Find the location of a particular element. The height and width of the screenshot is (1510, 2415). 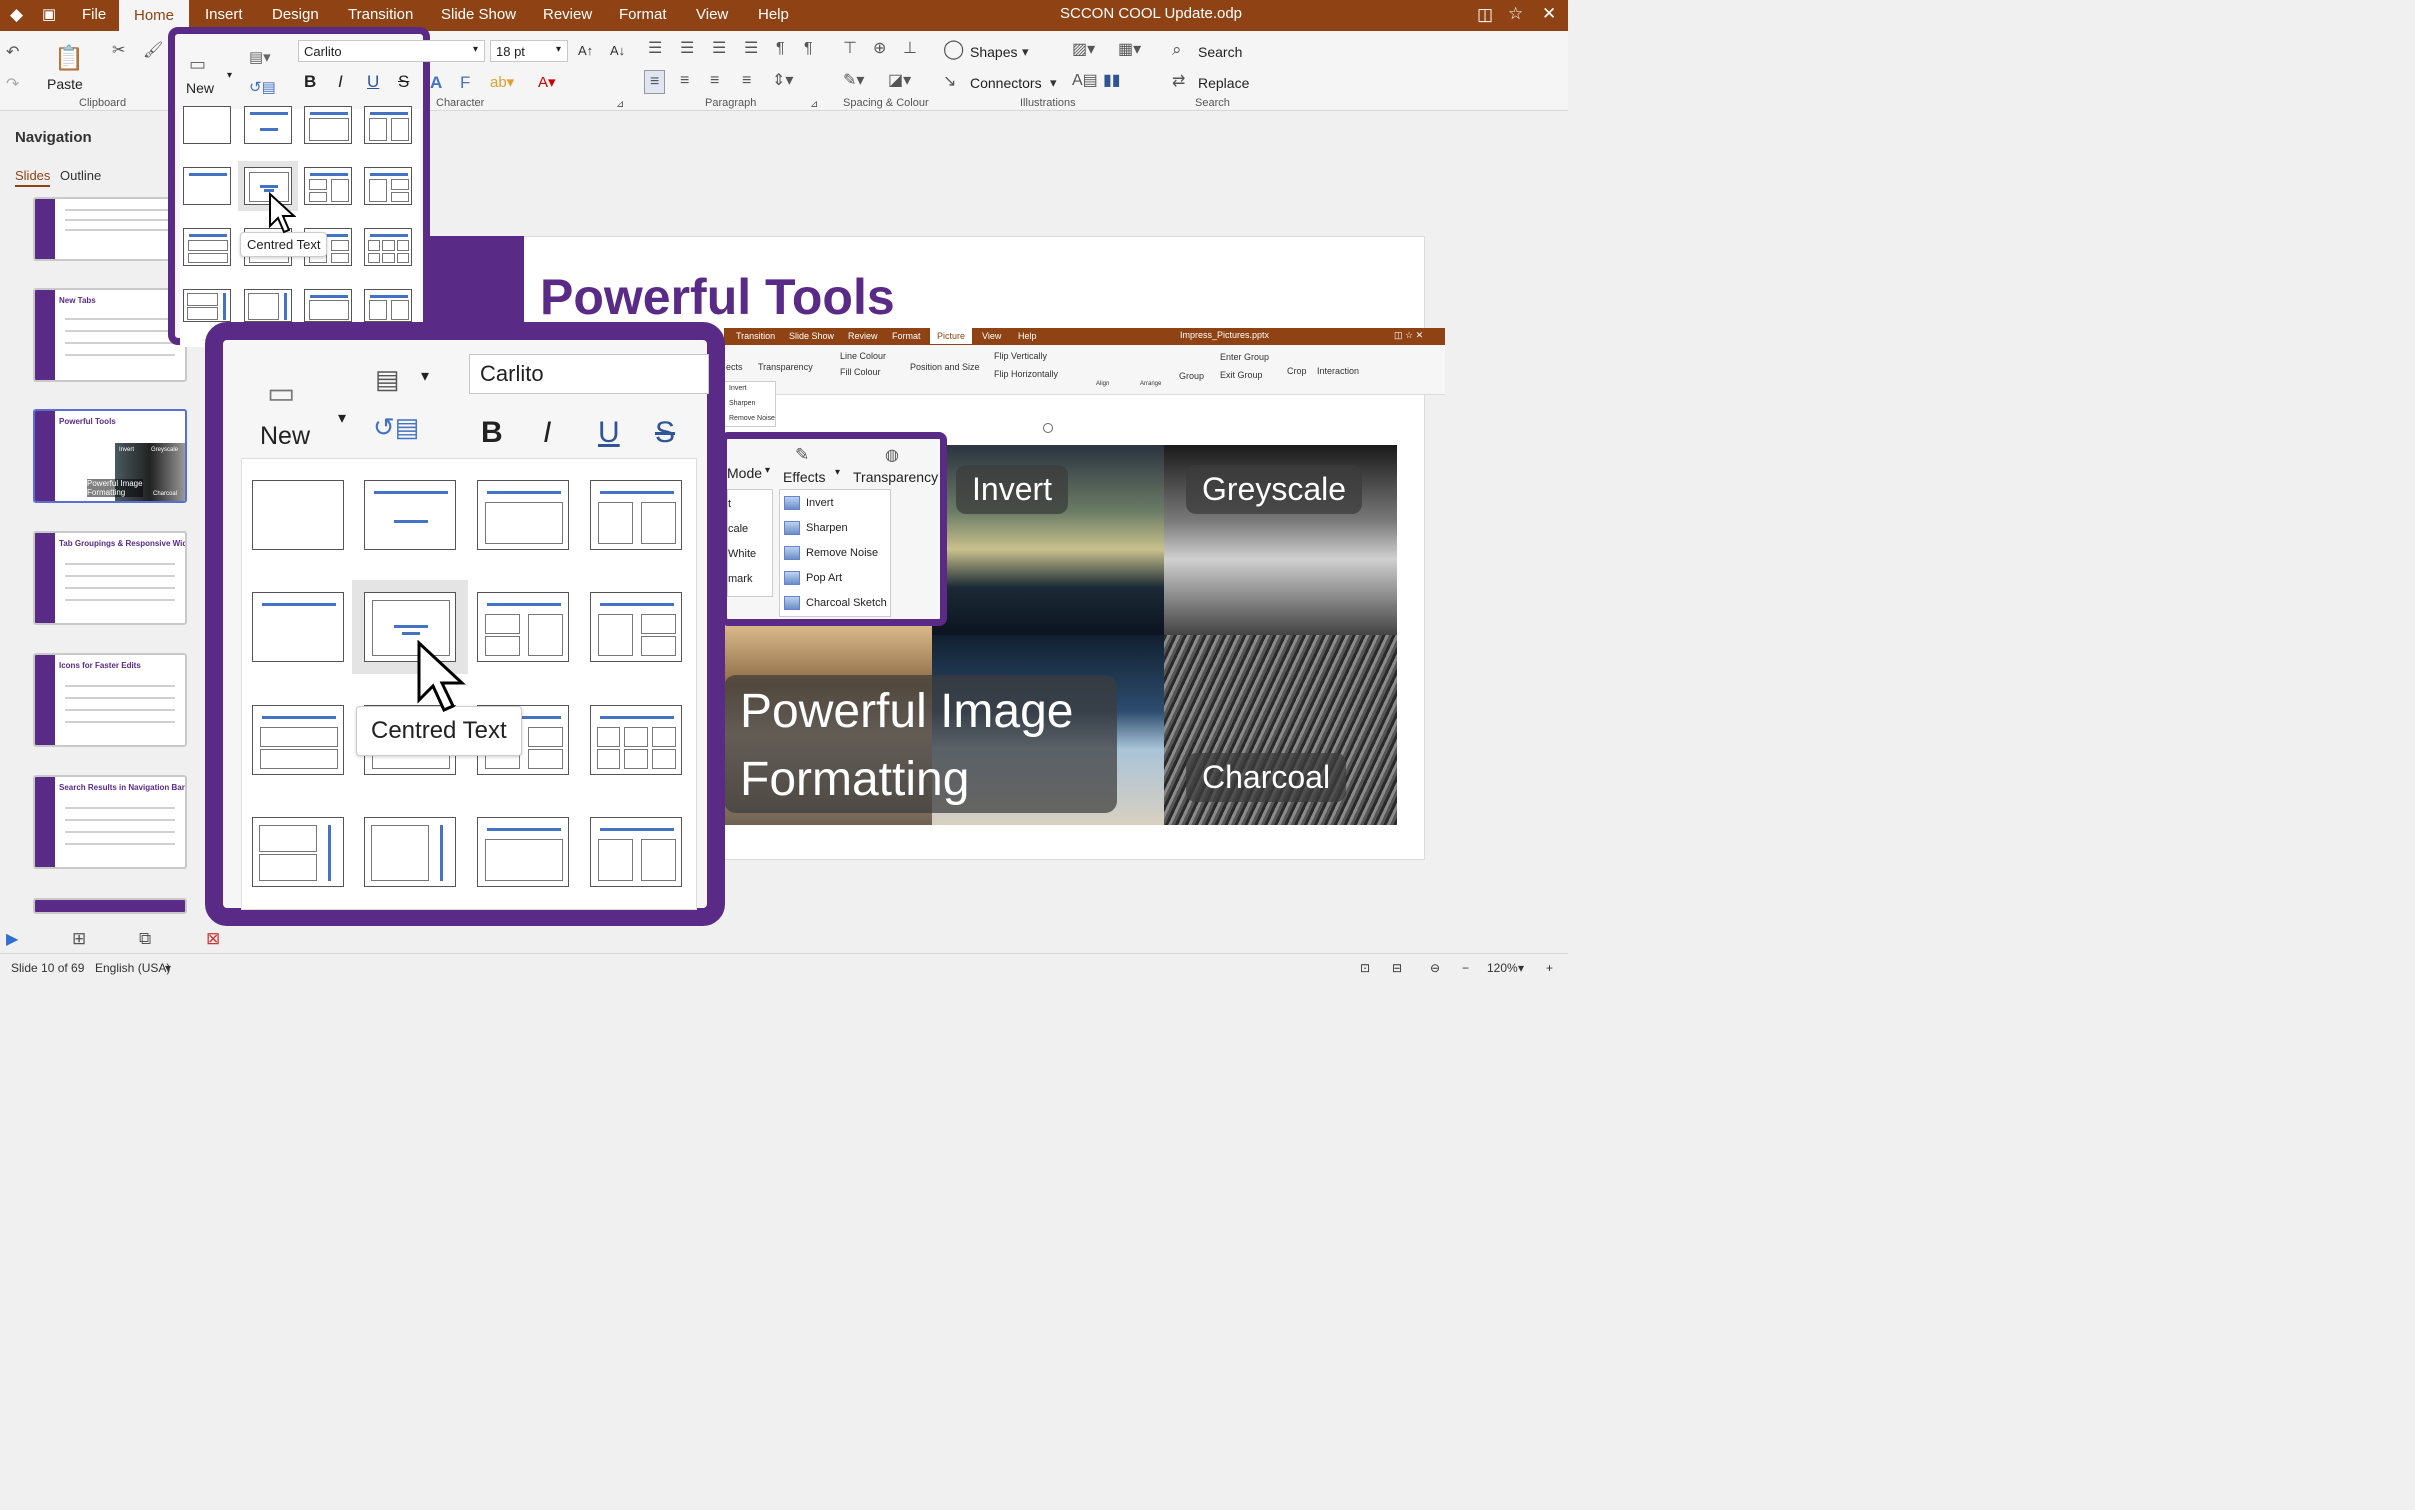

search-icon: ⌕ is located at coordinates (1177, 49).